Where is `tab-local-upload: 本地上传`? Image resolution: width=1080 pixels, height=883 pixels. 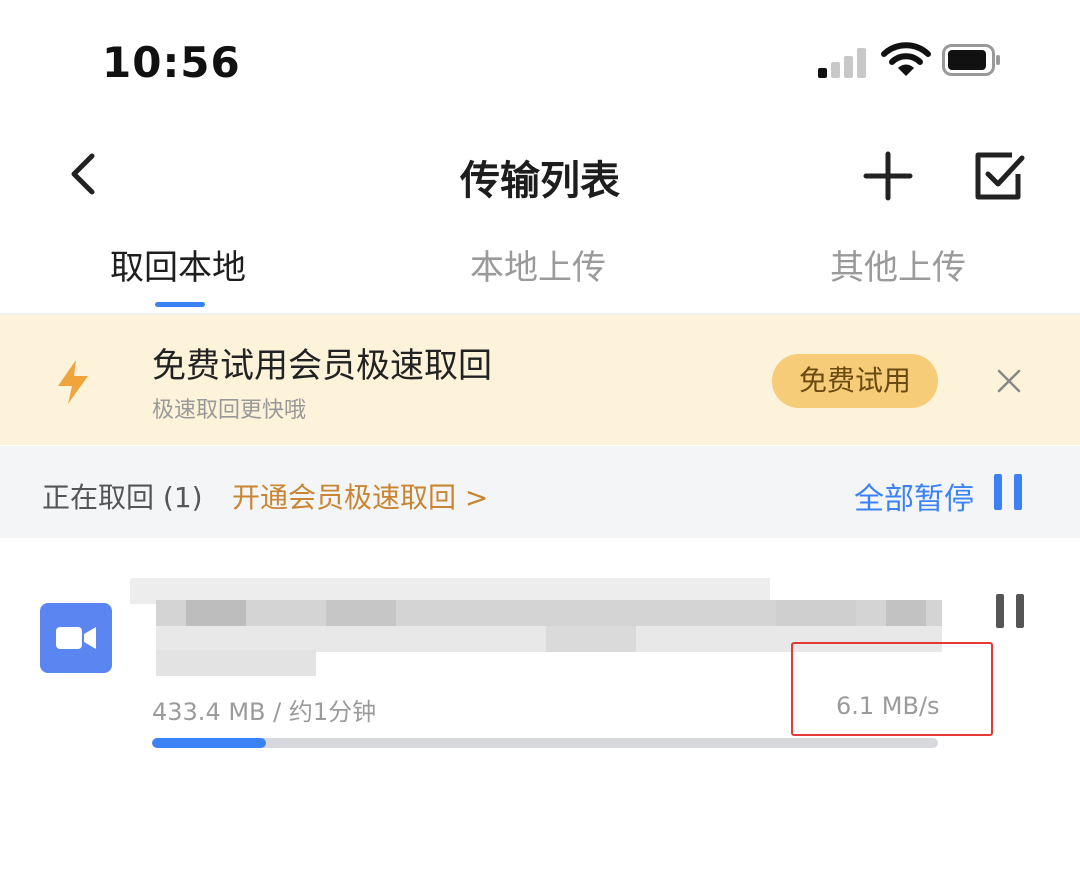 tab-local-upload: 本地上传 is located at coordinates (538, 264).